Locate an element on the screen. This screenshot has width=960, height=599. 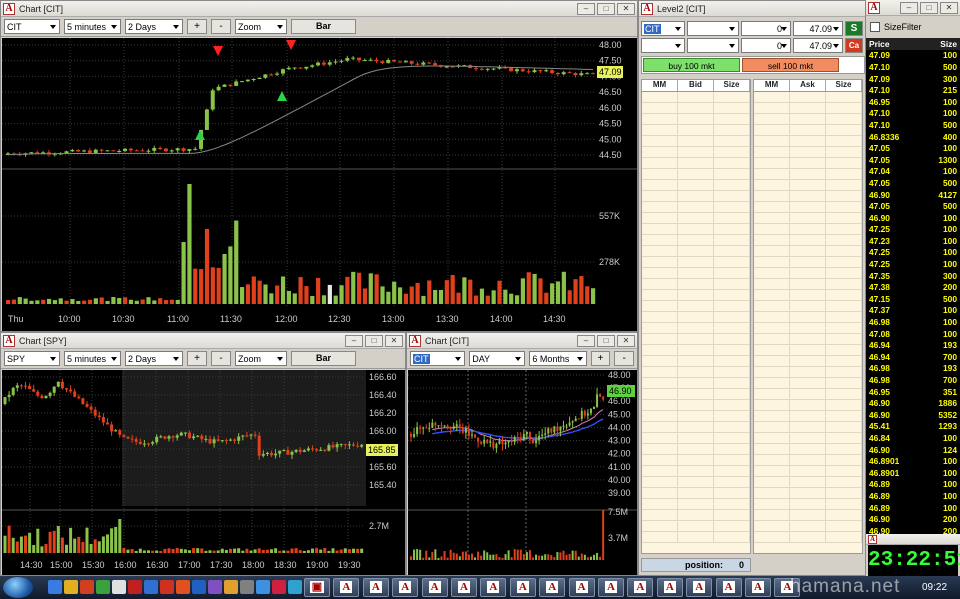
sell-market-button: sell 100 mkt is located at coordinates (790, 65).